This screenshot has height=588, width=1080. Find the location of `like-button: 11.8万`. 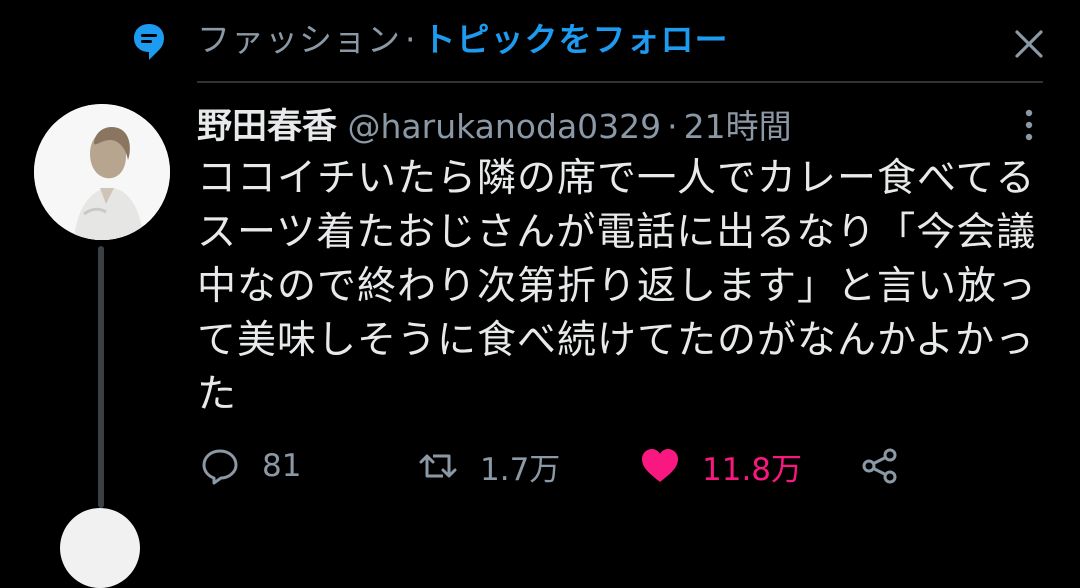

like-button: 11.8万 is located at coordinates (721, 466).